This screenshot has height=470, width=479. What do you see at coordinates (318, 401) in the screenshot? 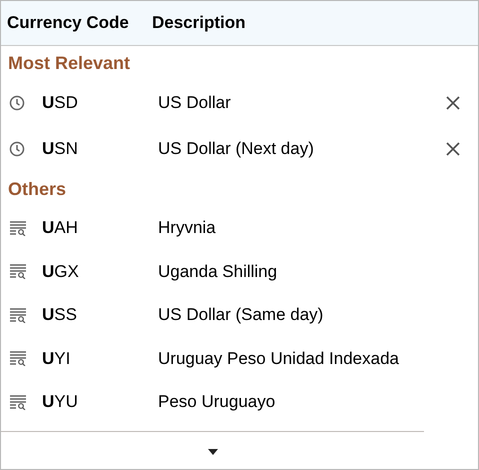
I see `currency-description: Peso Uruguayo` at bounding box center [318, 401].